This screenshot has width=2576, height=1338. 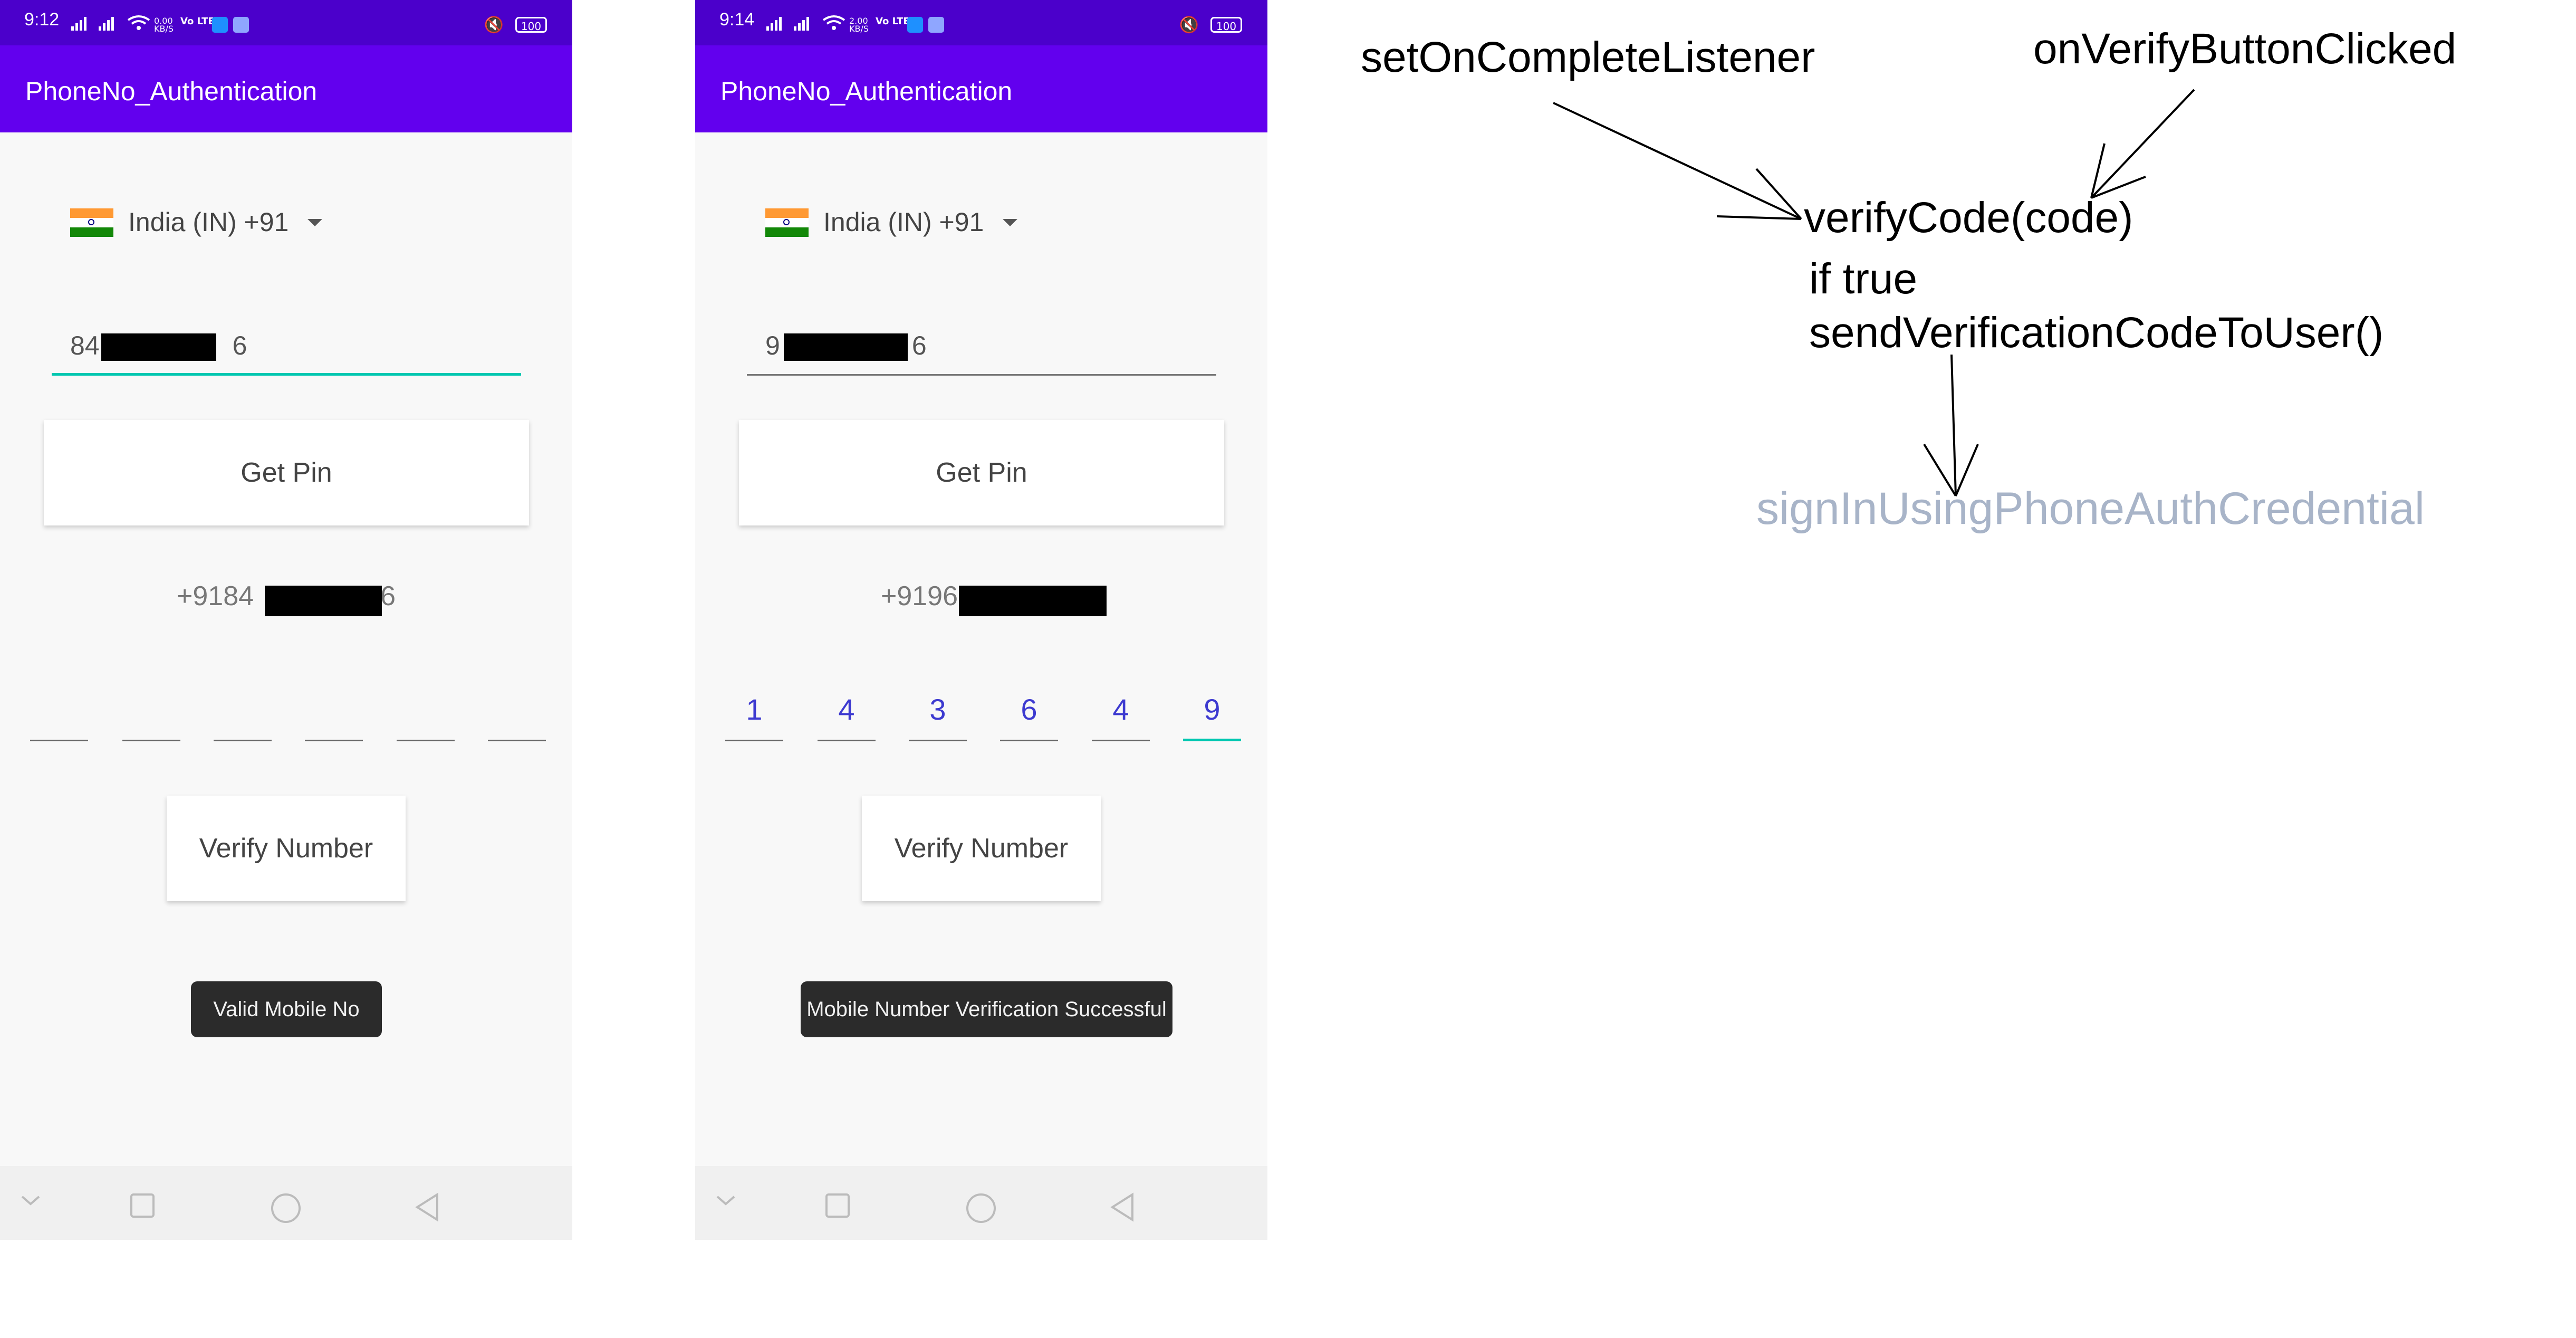 What do you see at coordinates (1874, 293) in the screenshot?
I see `flow-arrows` at bounding box center [1874, 293].